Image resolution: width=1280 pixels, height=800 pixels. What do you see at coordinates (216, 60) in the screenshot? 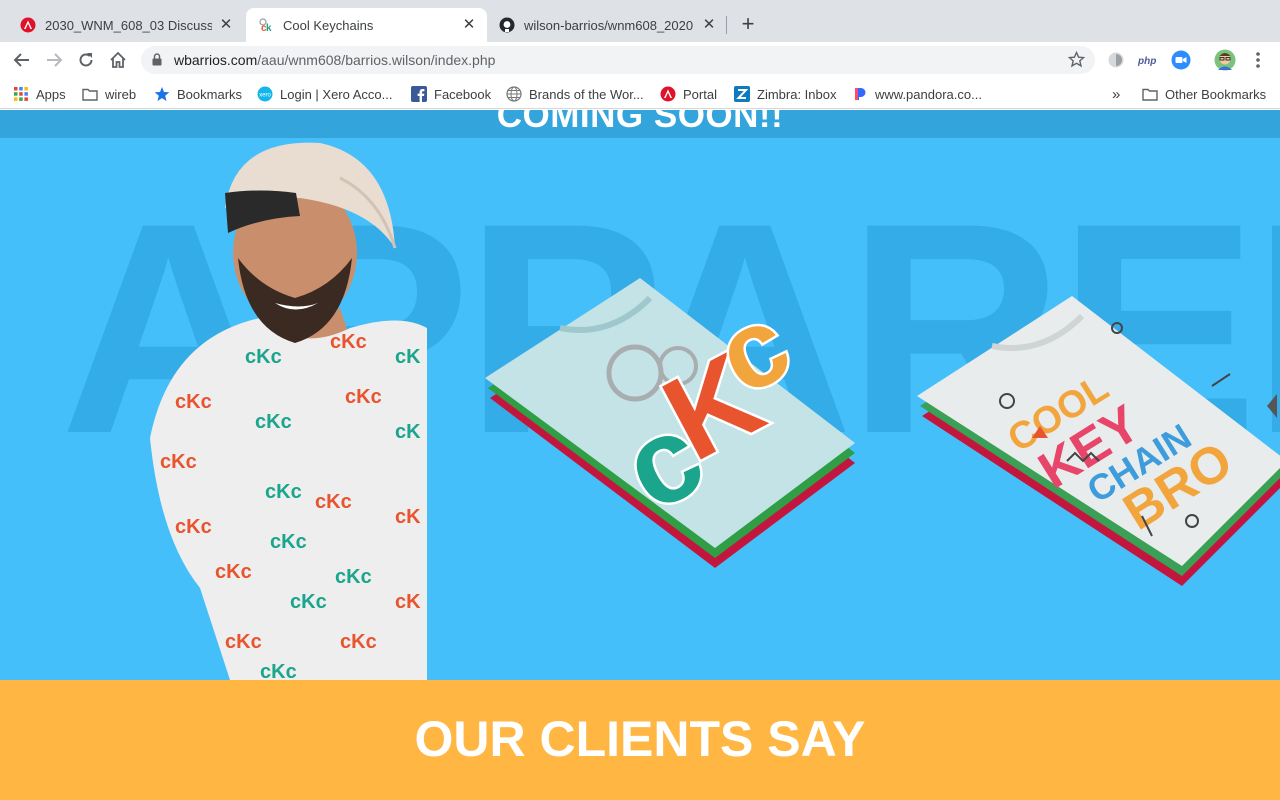
I see `url-host: wbarrios.com` at bounding box center [216, 60].